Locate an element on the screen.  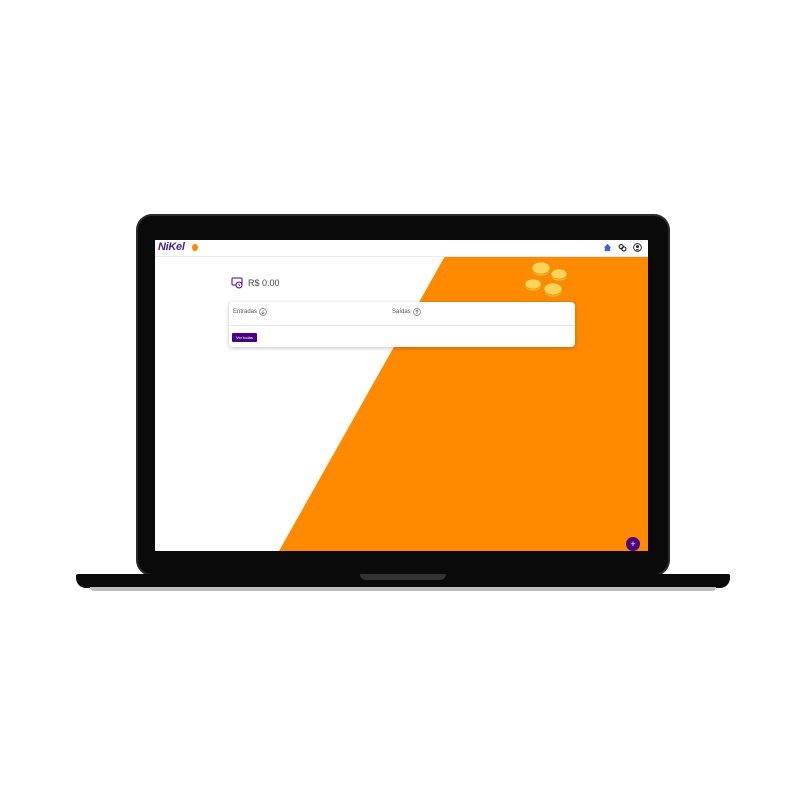
coins-illustration is located at coordinates (546, 279).